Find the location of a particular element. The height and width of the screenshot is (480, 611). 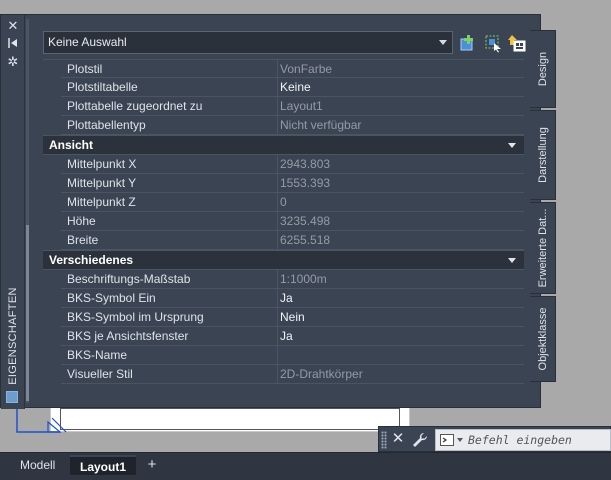

property-row: Visueller Stil 2D-Drahtkörper is located at coordinates (283, 374).